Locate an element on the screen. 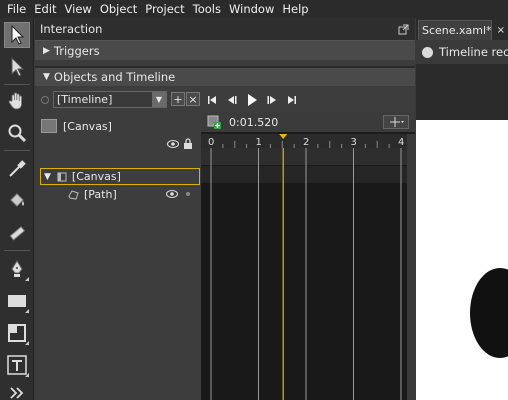 The image size is (508, 400). close-tab-icon: × is located at coordinates (501, 30).